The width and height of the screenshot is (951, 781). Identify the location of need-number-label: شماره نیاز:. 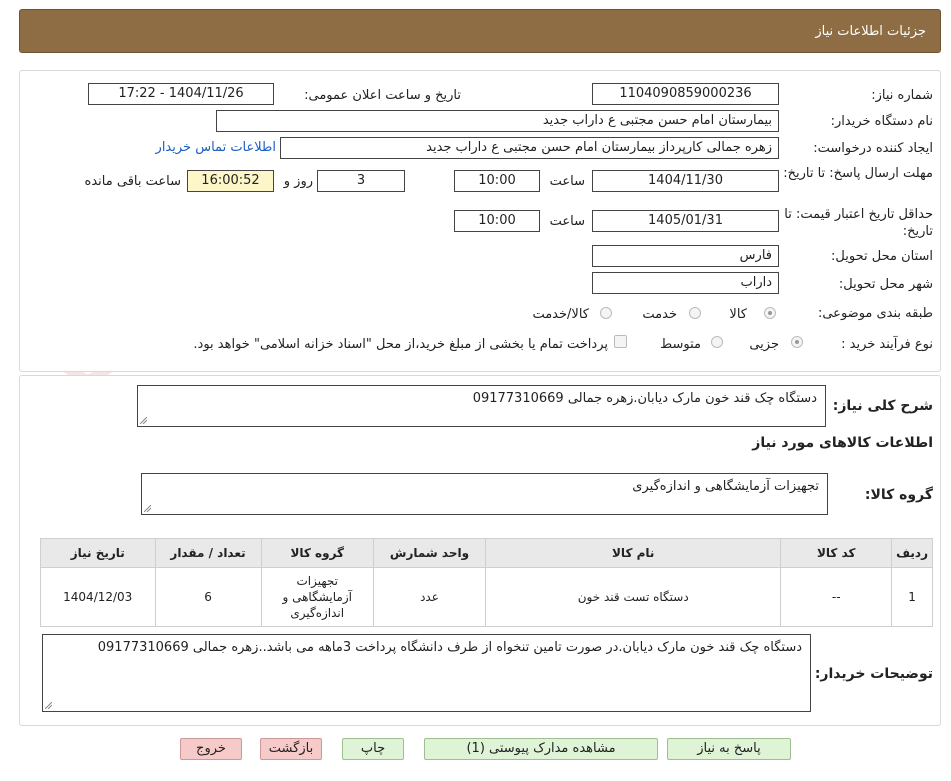
(902, 95).